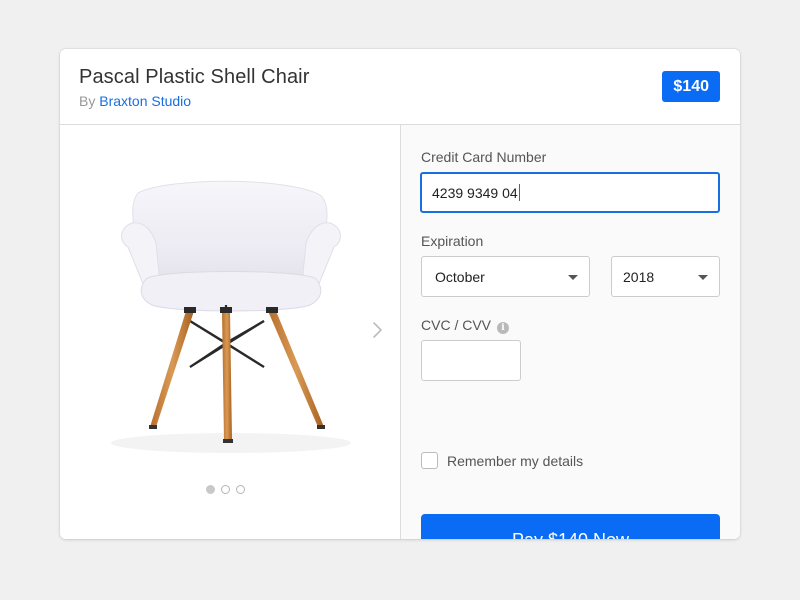  What do you see at coordinates (503, 328) in the screenshot?
I see `info-icon: i` at bounding box center [503, 328].